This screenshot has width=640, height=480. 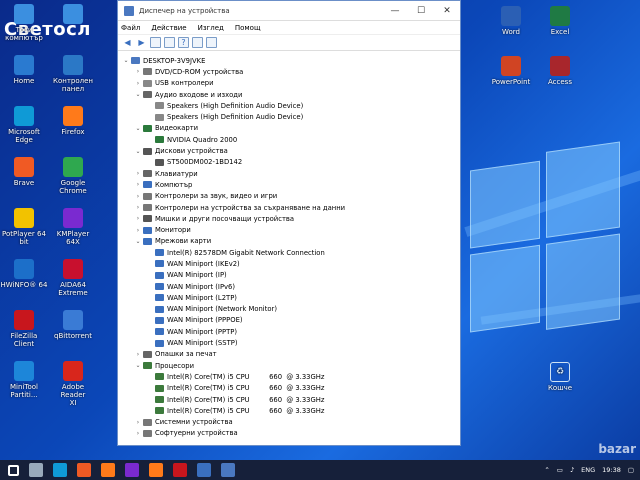 I want to click on clock: 19:38, so click(x=611, y=470).